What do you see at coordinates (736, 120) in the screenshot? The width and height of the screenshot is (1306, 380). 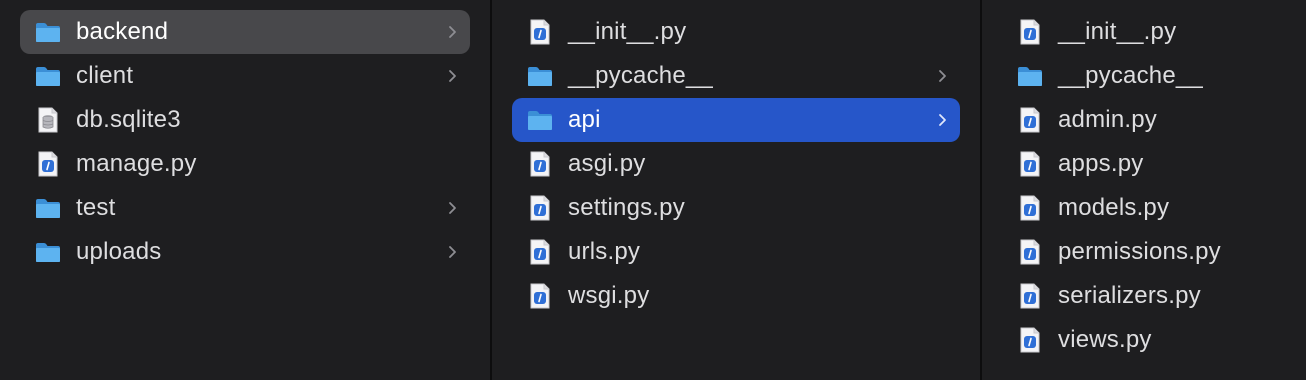 I see `folder-item: api` at bounding box center [736, 120].